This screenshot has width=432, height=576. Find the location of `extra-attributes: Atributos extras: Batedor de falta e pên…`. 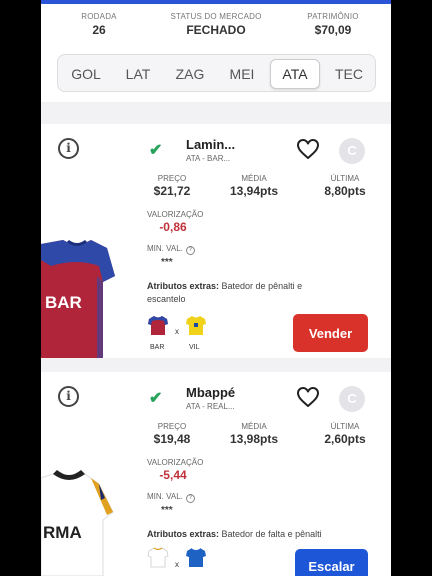

extra-attributes: Atributos extras: Batedor de falta e pên… is located at coordinates (242, 534).